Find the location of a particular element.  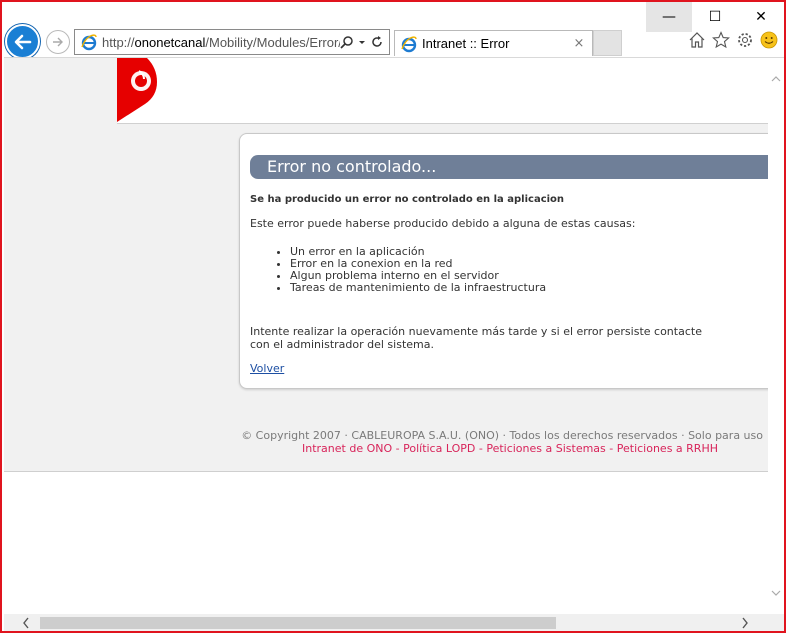

footer-link-sistemas: Peticiones a Sistemas is located at coordinates (545, 448).